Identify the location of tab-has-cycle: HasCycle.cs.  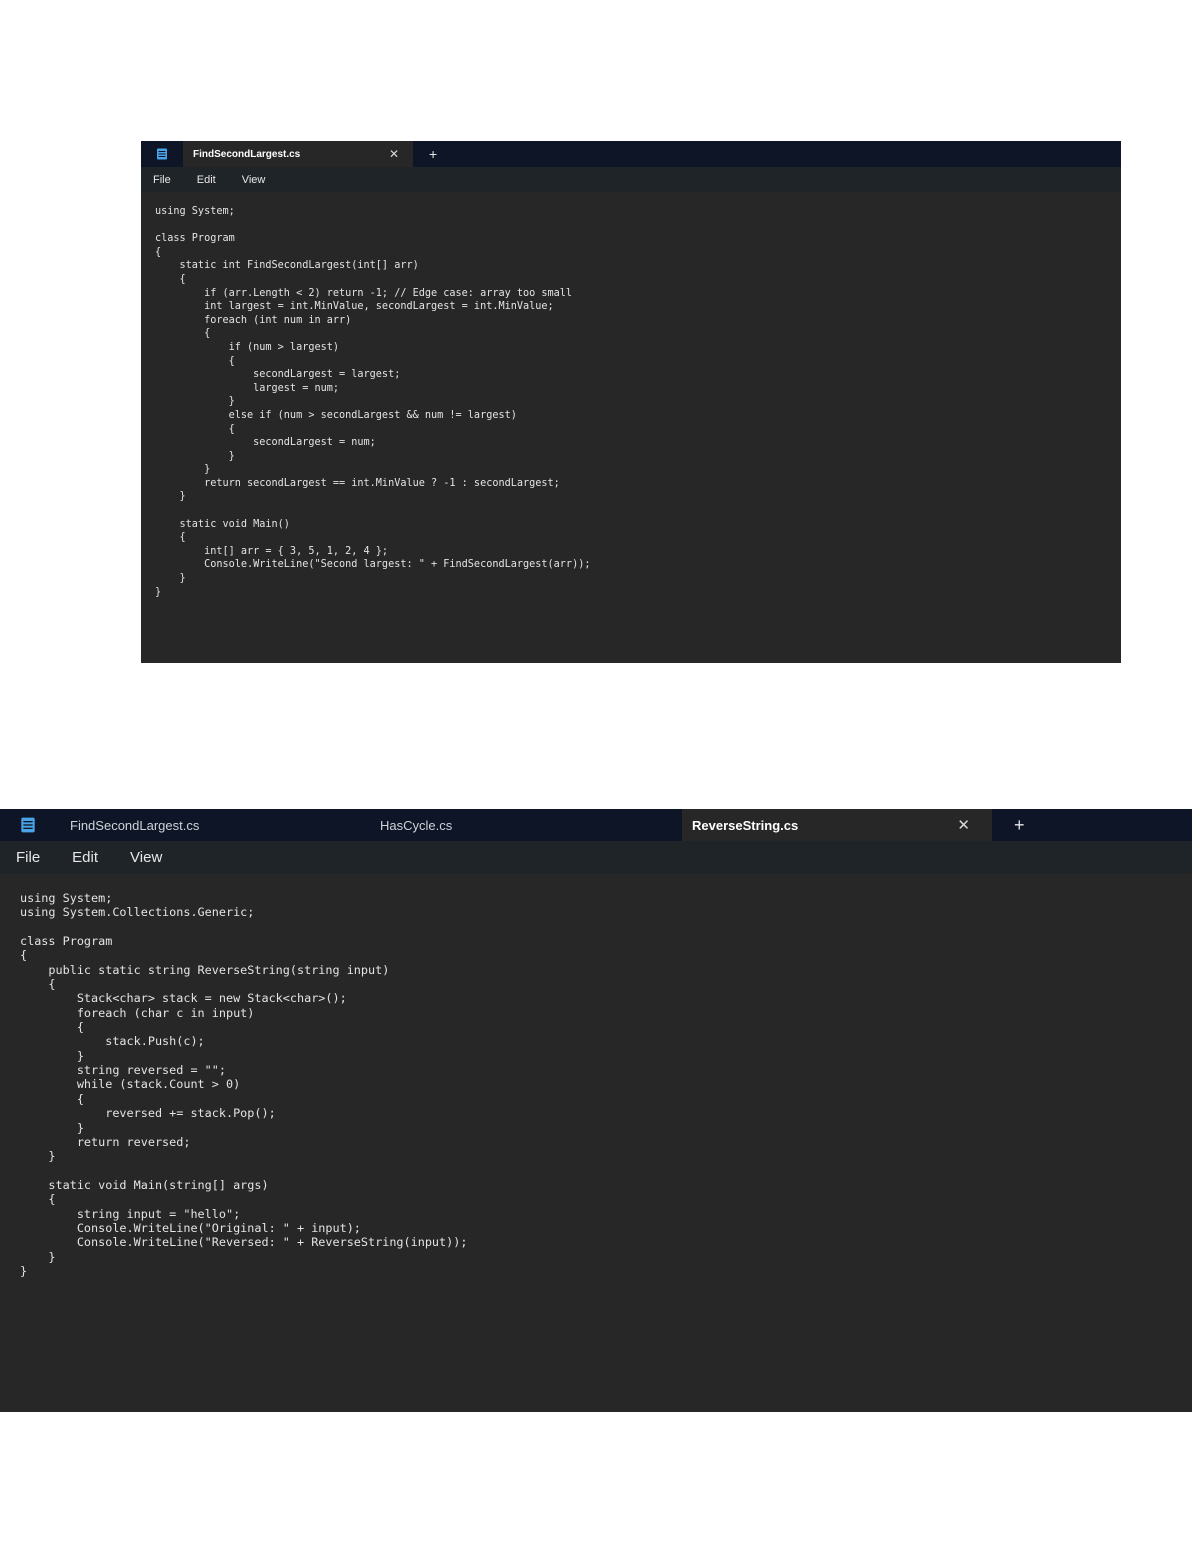
(524, 825).